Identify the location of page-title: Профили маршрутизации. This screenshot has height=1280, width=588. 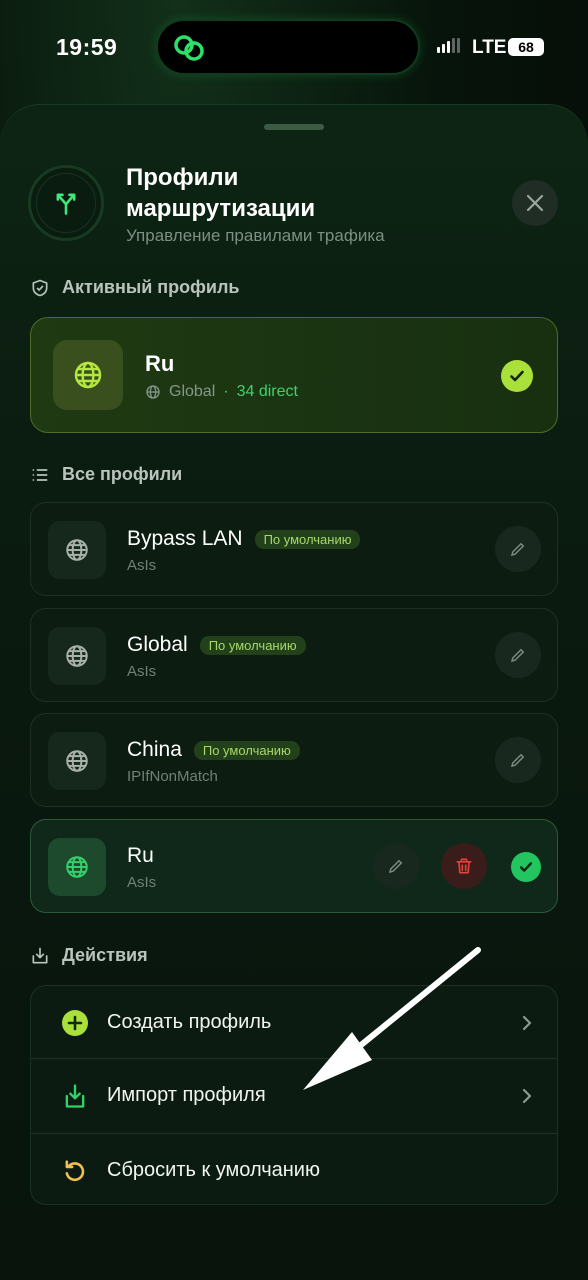
(221, 193).